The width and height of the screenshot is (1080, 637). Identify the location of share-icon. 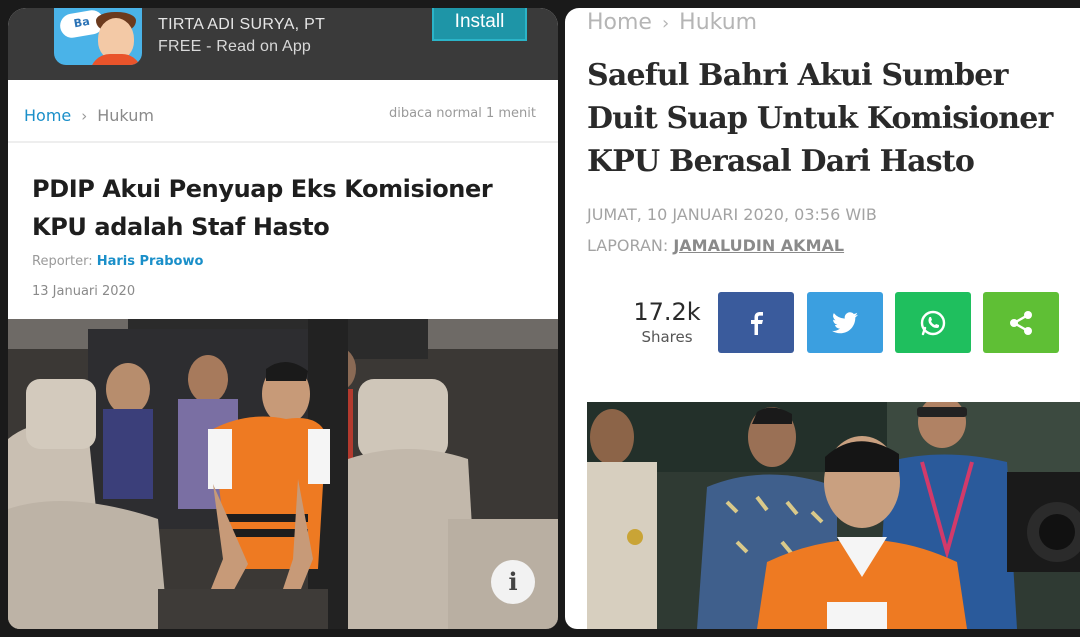
(1021, 322).